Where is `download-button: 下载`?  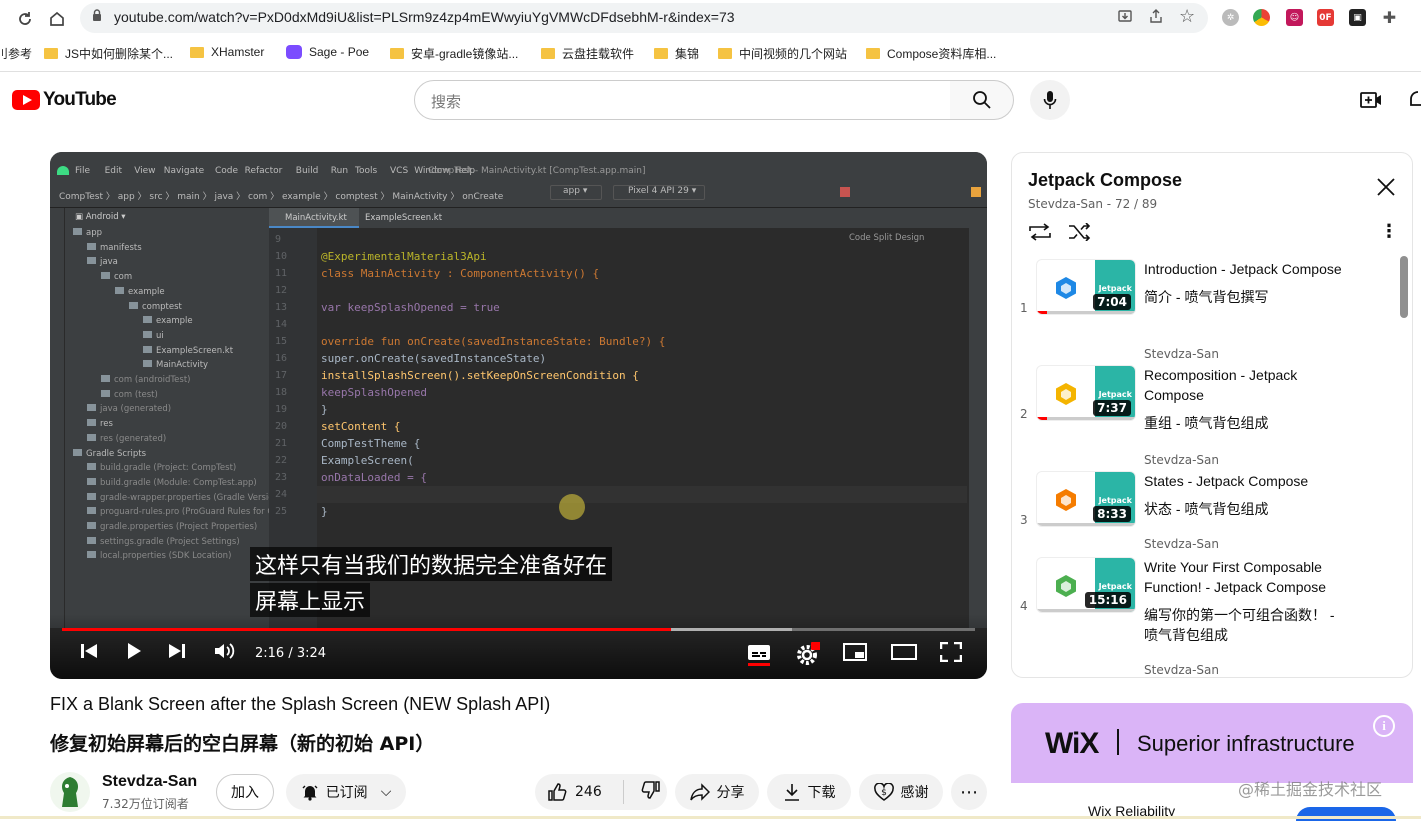 download-button: 下载 is located at coordinates (809, 792).